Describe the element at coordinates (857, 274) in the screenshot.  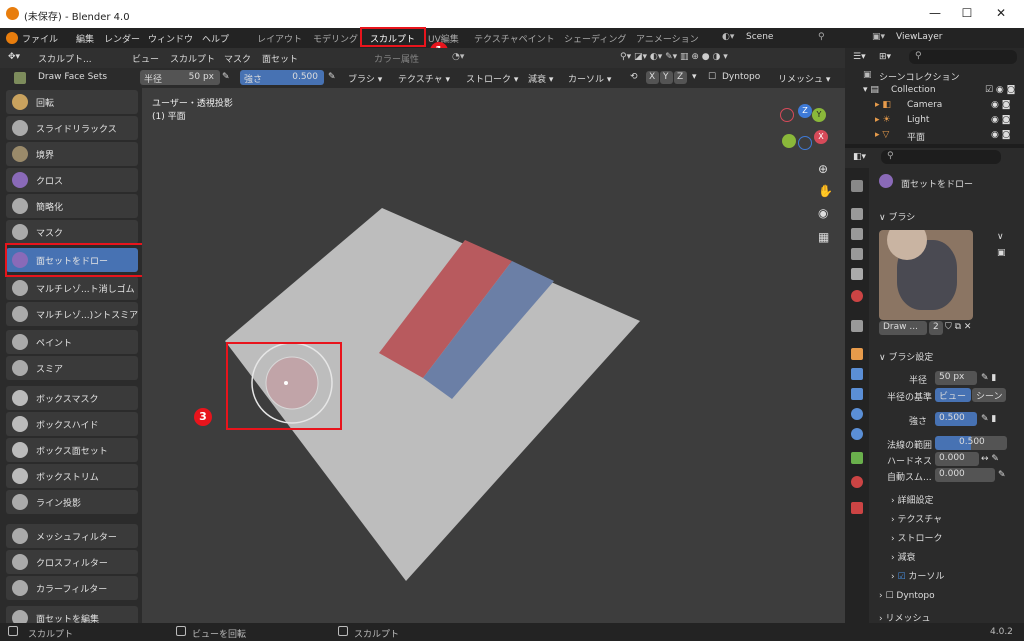
I see `scene-tab-icon` at that location.